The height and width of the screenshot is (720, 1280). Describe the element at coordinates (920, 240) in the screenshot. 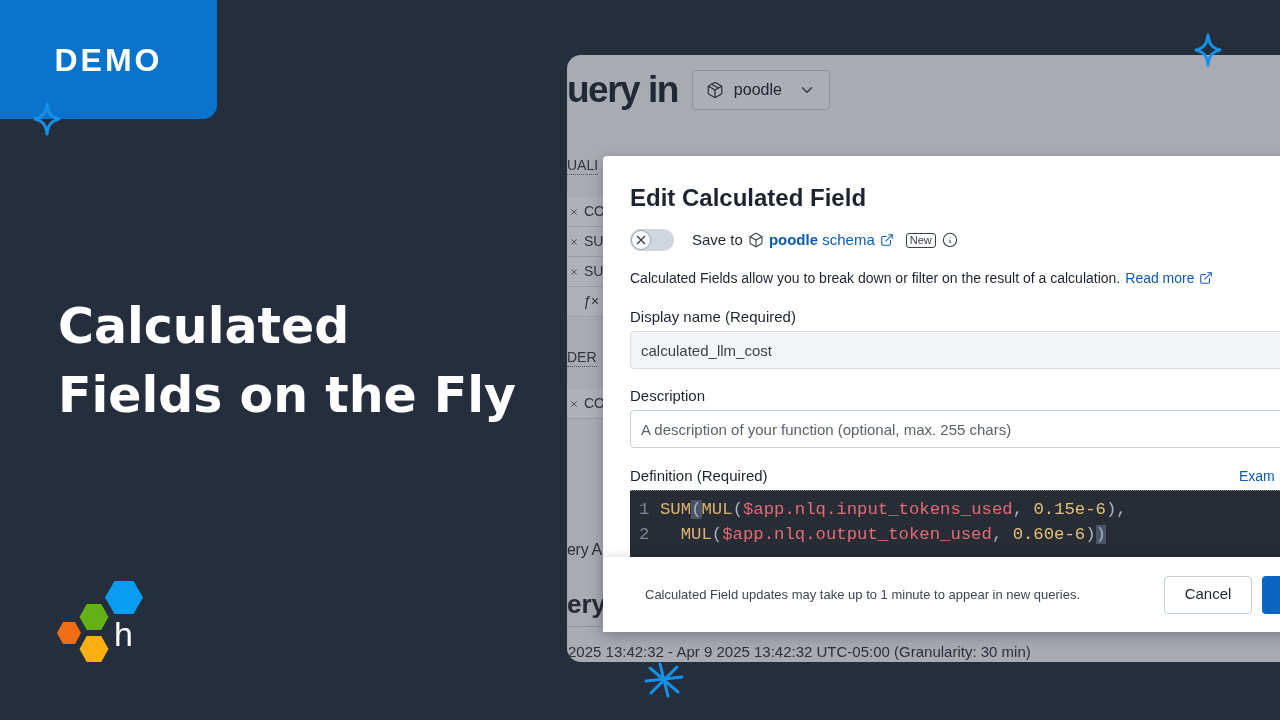

I see `new-badge: New` at that location.